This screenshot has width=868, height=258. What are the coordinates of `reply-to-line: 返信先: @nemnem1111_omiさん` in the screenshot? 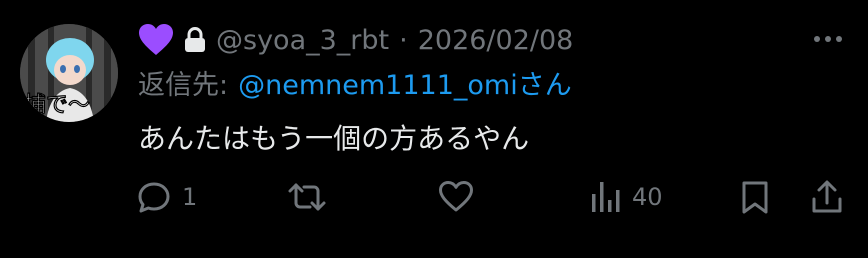 It's located at (355, 82).